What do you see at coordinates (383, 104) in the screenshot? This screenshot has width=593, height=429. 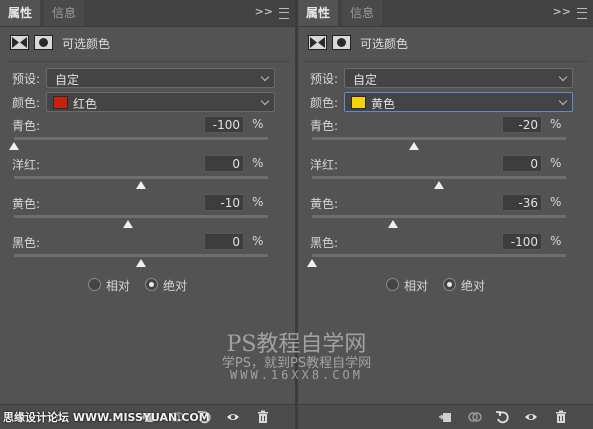 I see `colors-value: 黄色` at bounding box center [383, 104].